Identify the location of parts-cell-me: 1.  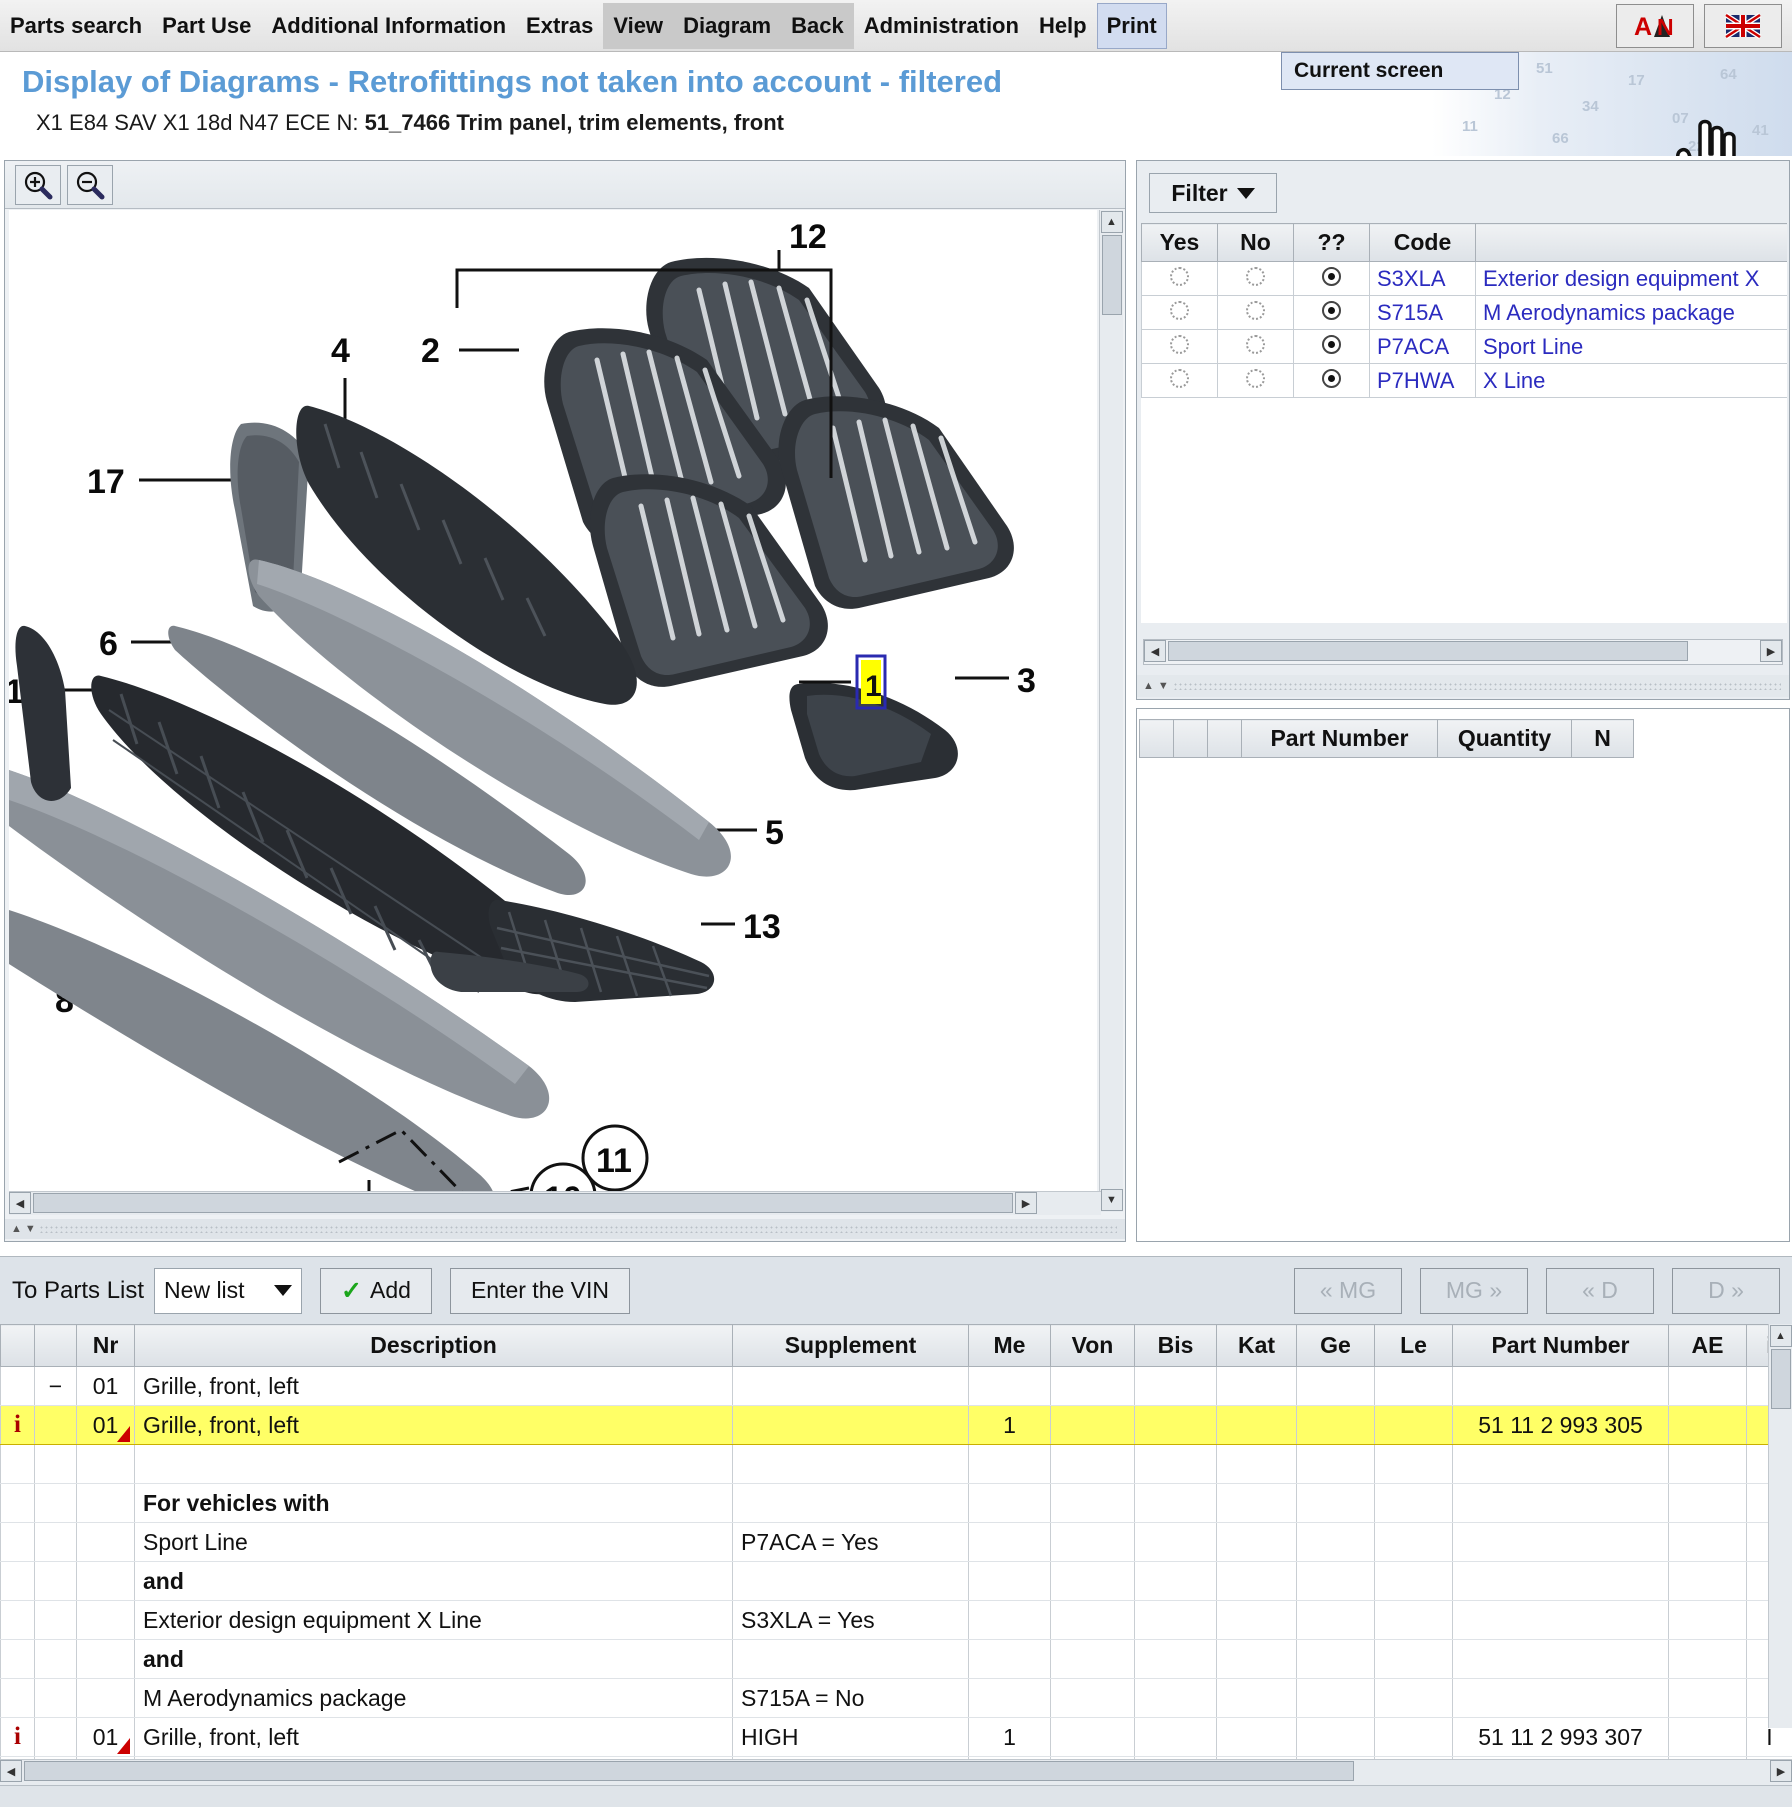
(1009, 1737).